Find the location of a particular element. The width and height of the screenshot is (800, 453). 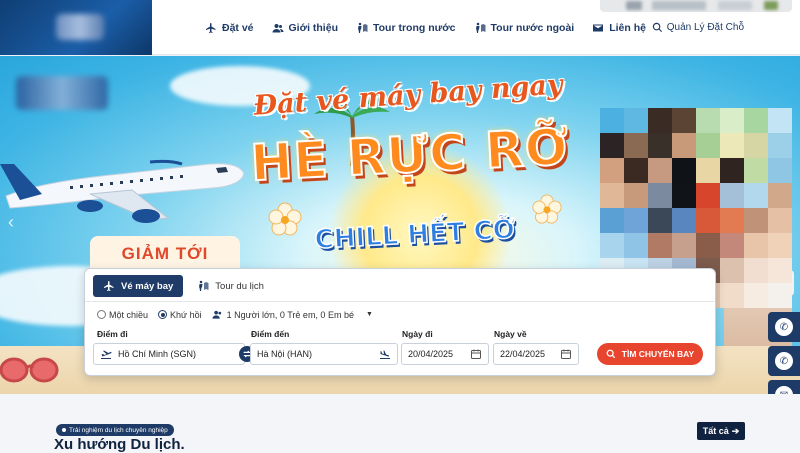

sunglasses-icon is located at coordinates (29, 370).